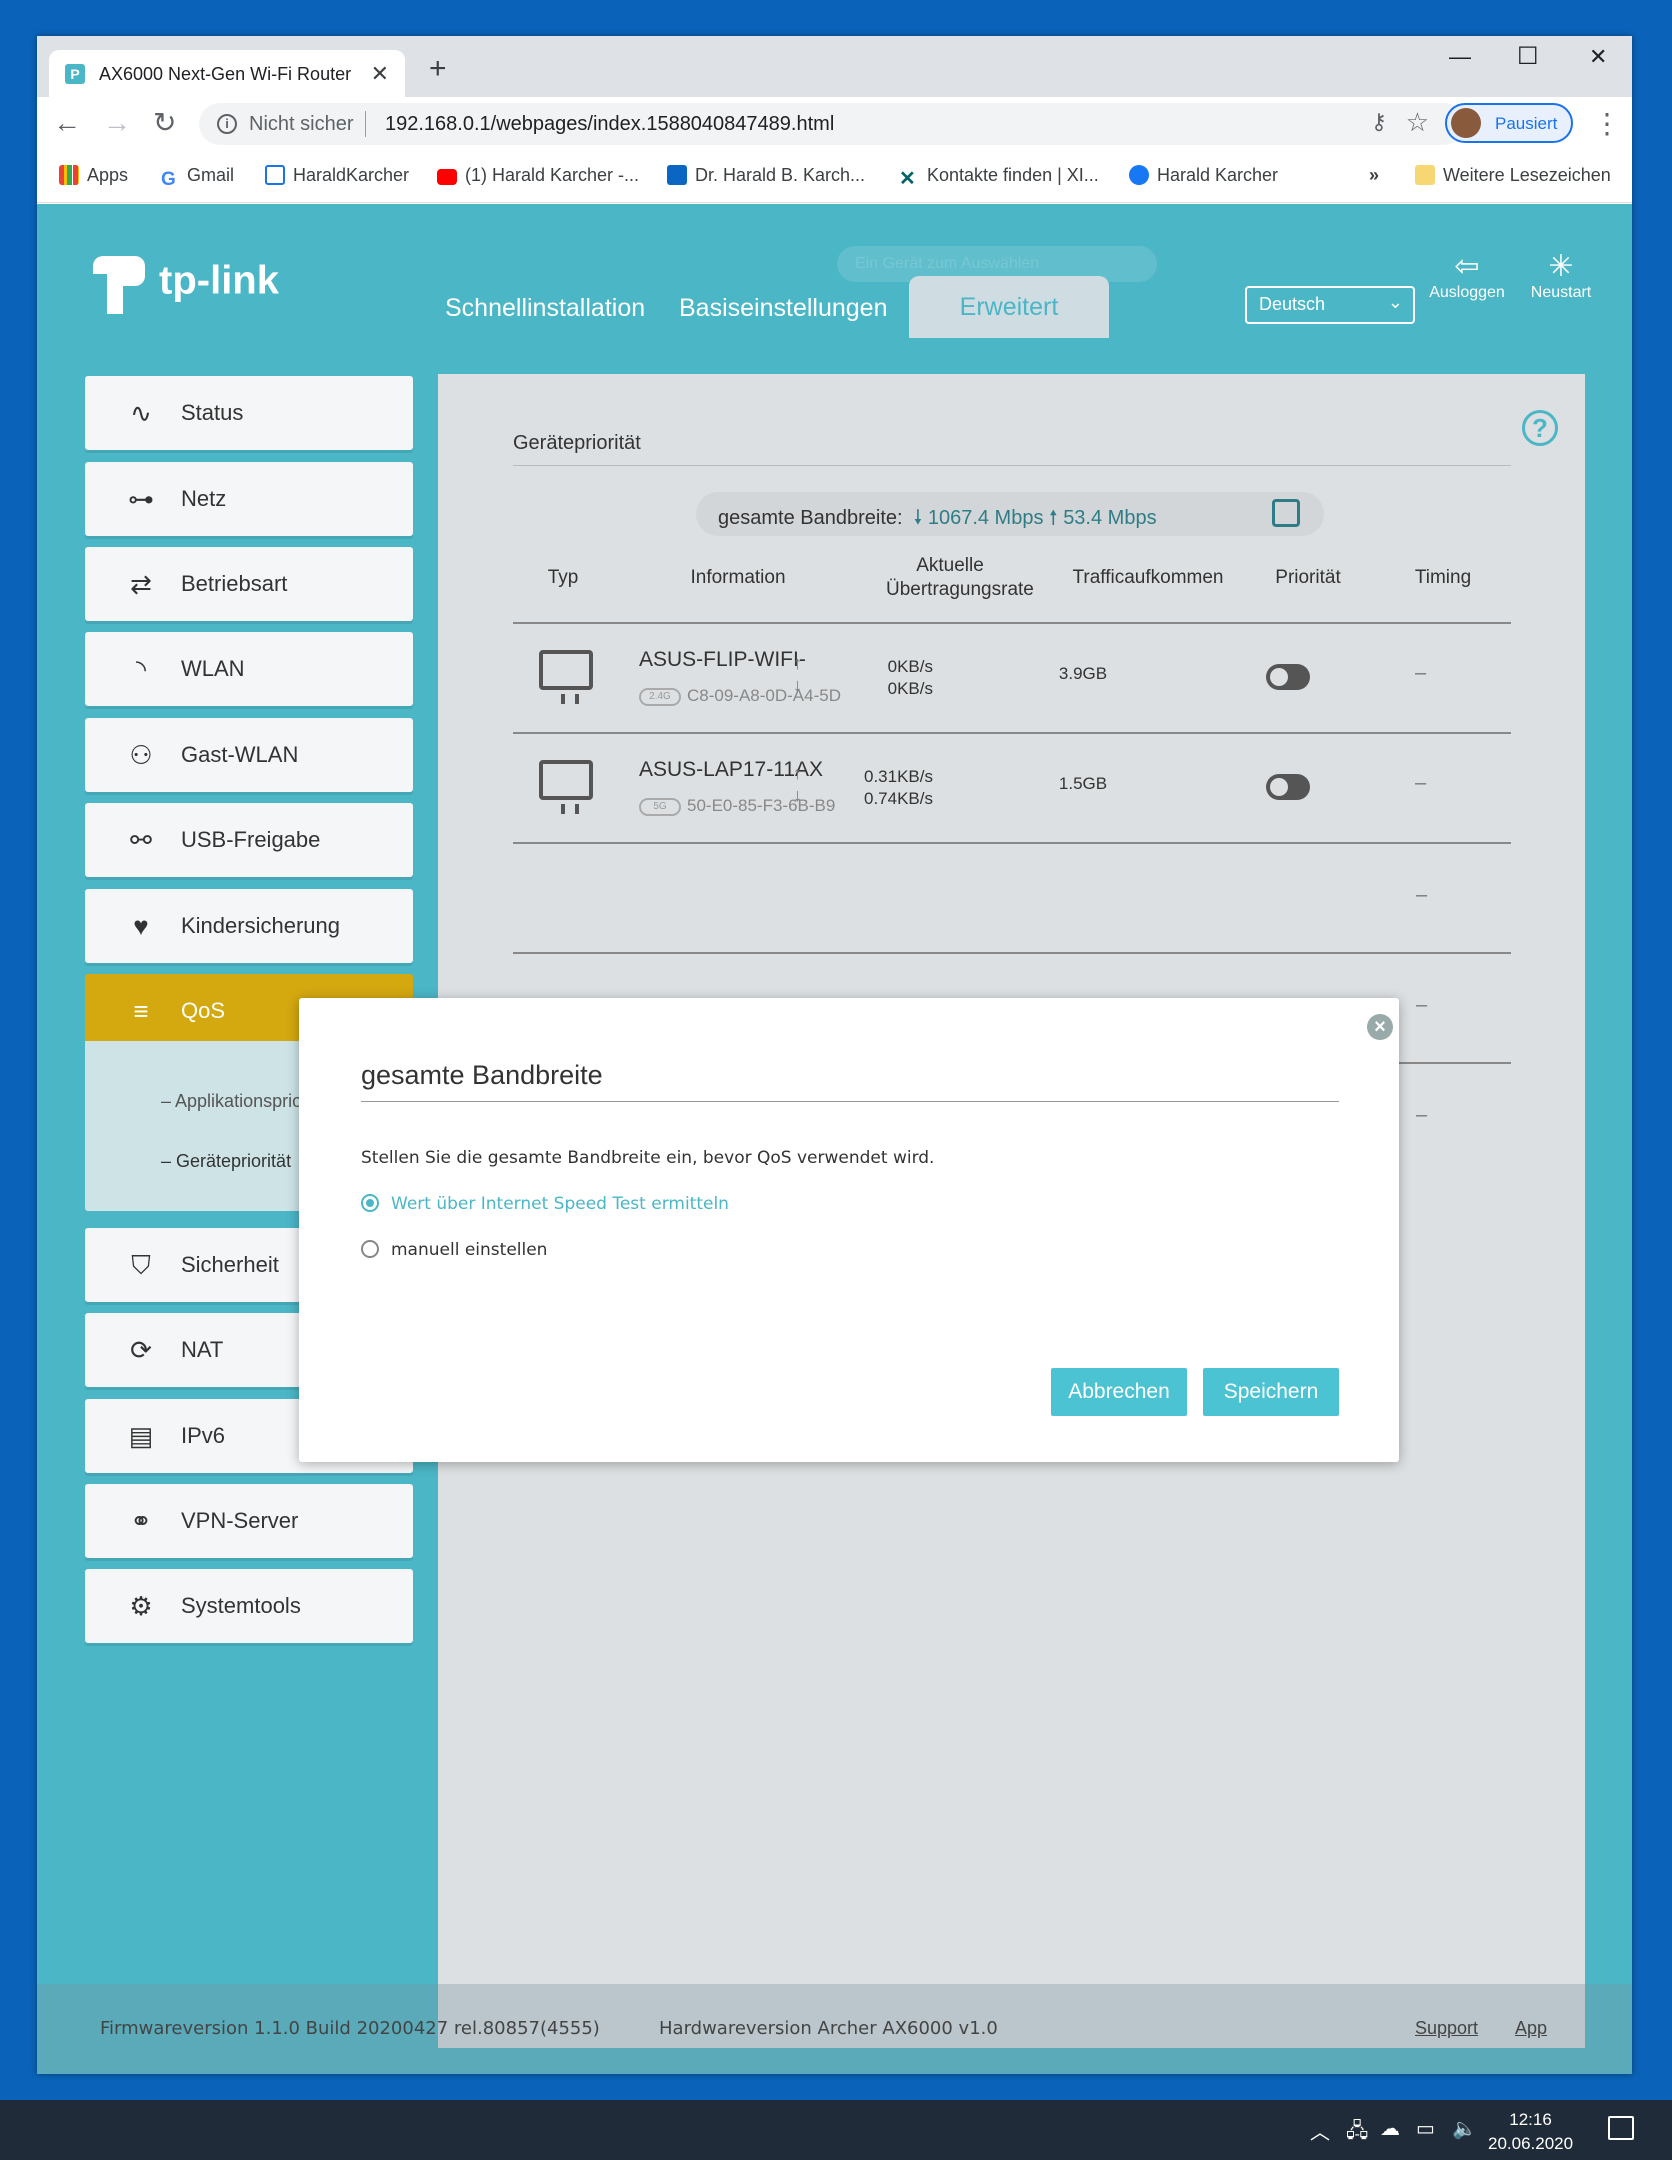  I want to click on sidebar-item-label: WLAN, so click(213, 668).